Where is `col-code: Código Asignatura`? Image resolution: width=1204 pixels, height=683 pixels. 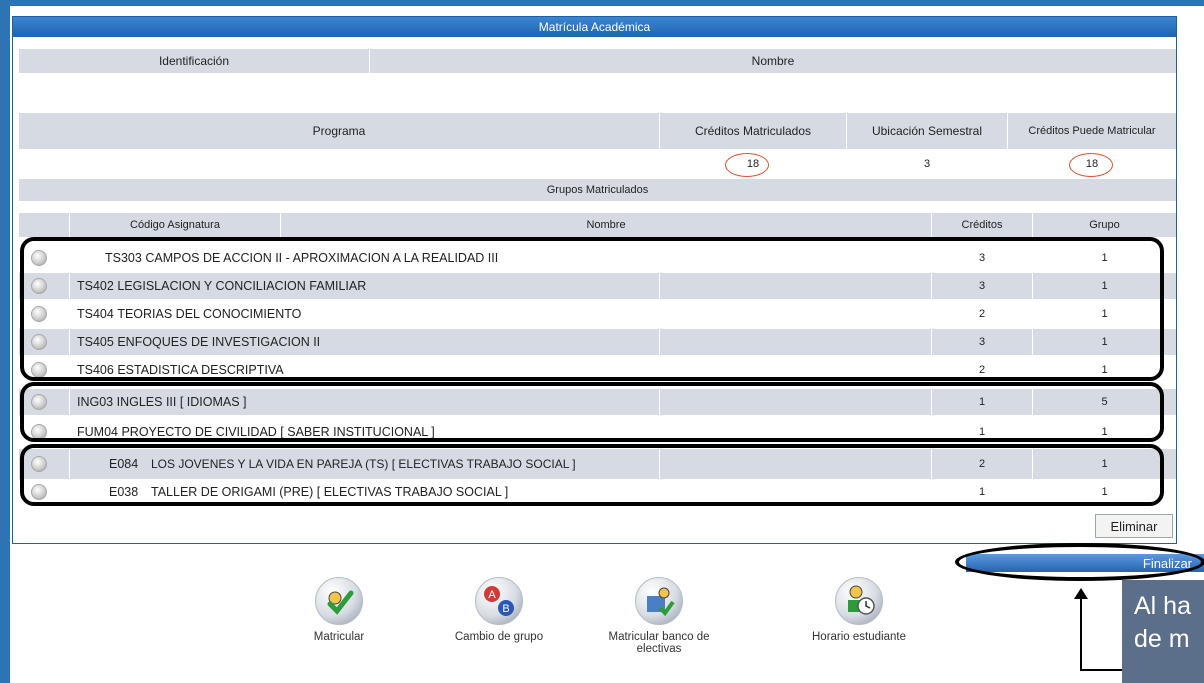
col-code: Código Asignatura is located at coordinates (175, 225).